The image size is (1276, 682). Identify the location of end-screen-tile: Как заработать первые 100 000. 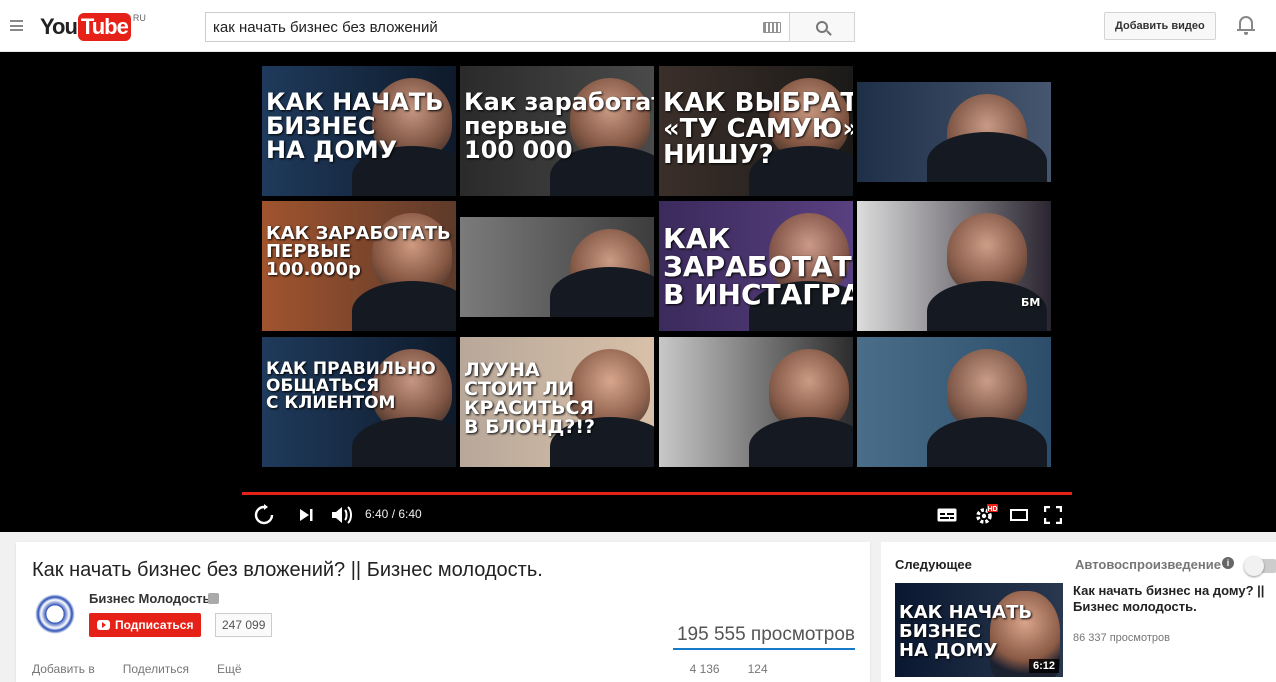
(557, 131).